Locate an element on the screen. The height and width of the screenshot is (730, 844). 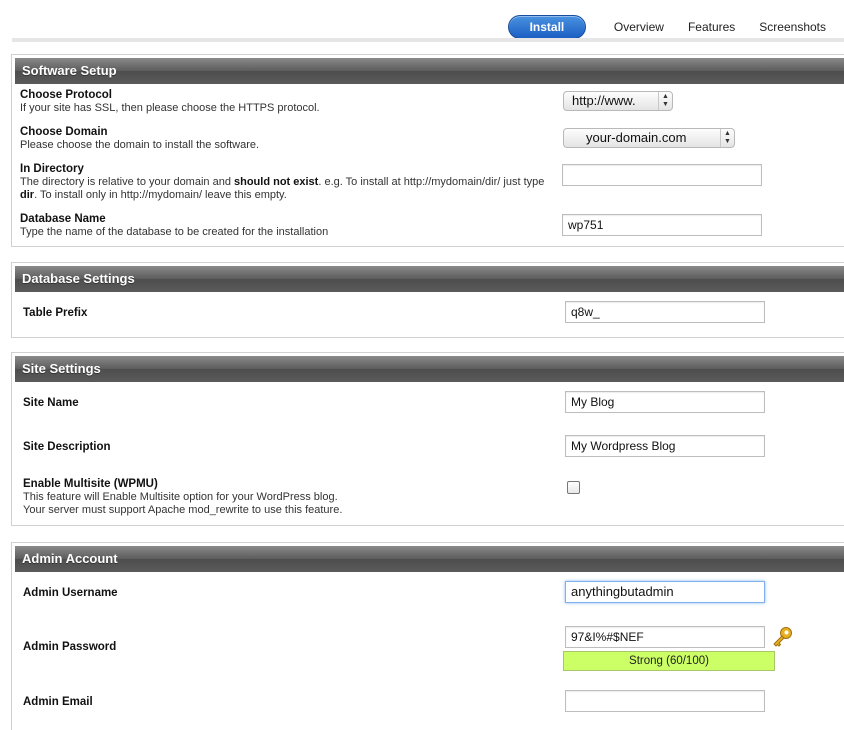
site-name-label: Site Name is located at coordinates (51, 403).